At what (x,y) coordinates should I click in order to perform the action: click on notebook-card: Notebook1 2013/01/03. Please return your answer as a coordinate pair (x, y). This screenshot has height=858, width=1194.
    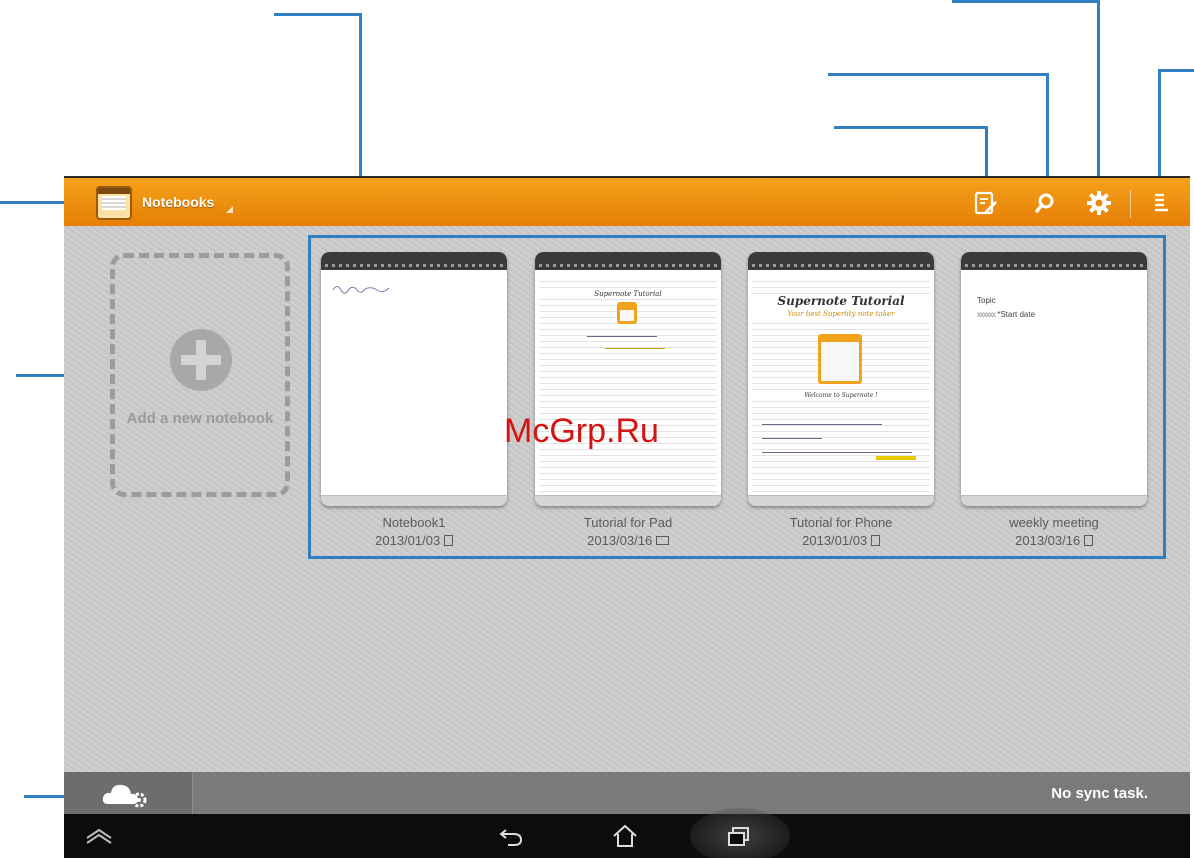
    Looking at the image, I should click on (414, 400).